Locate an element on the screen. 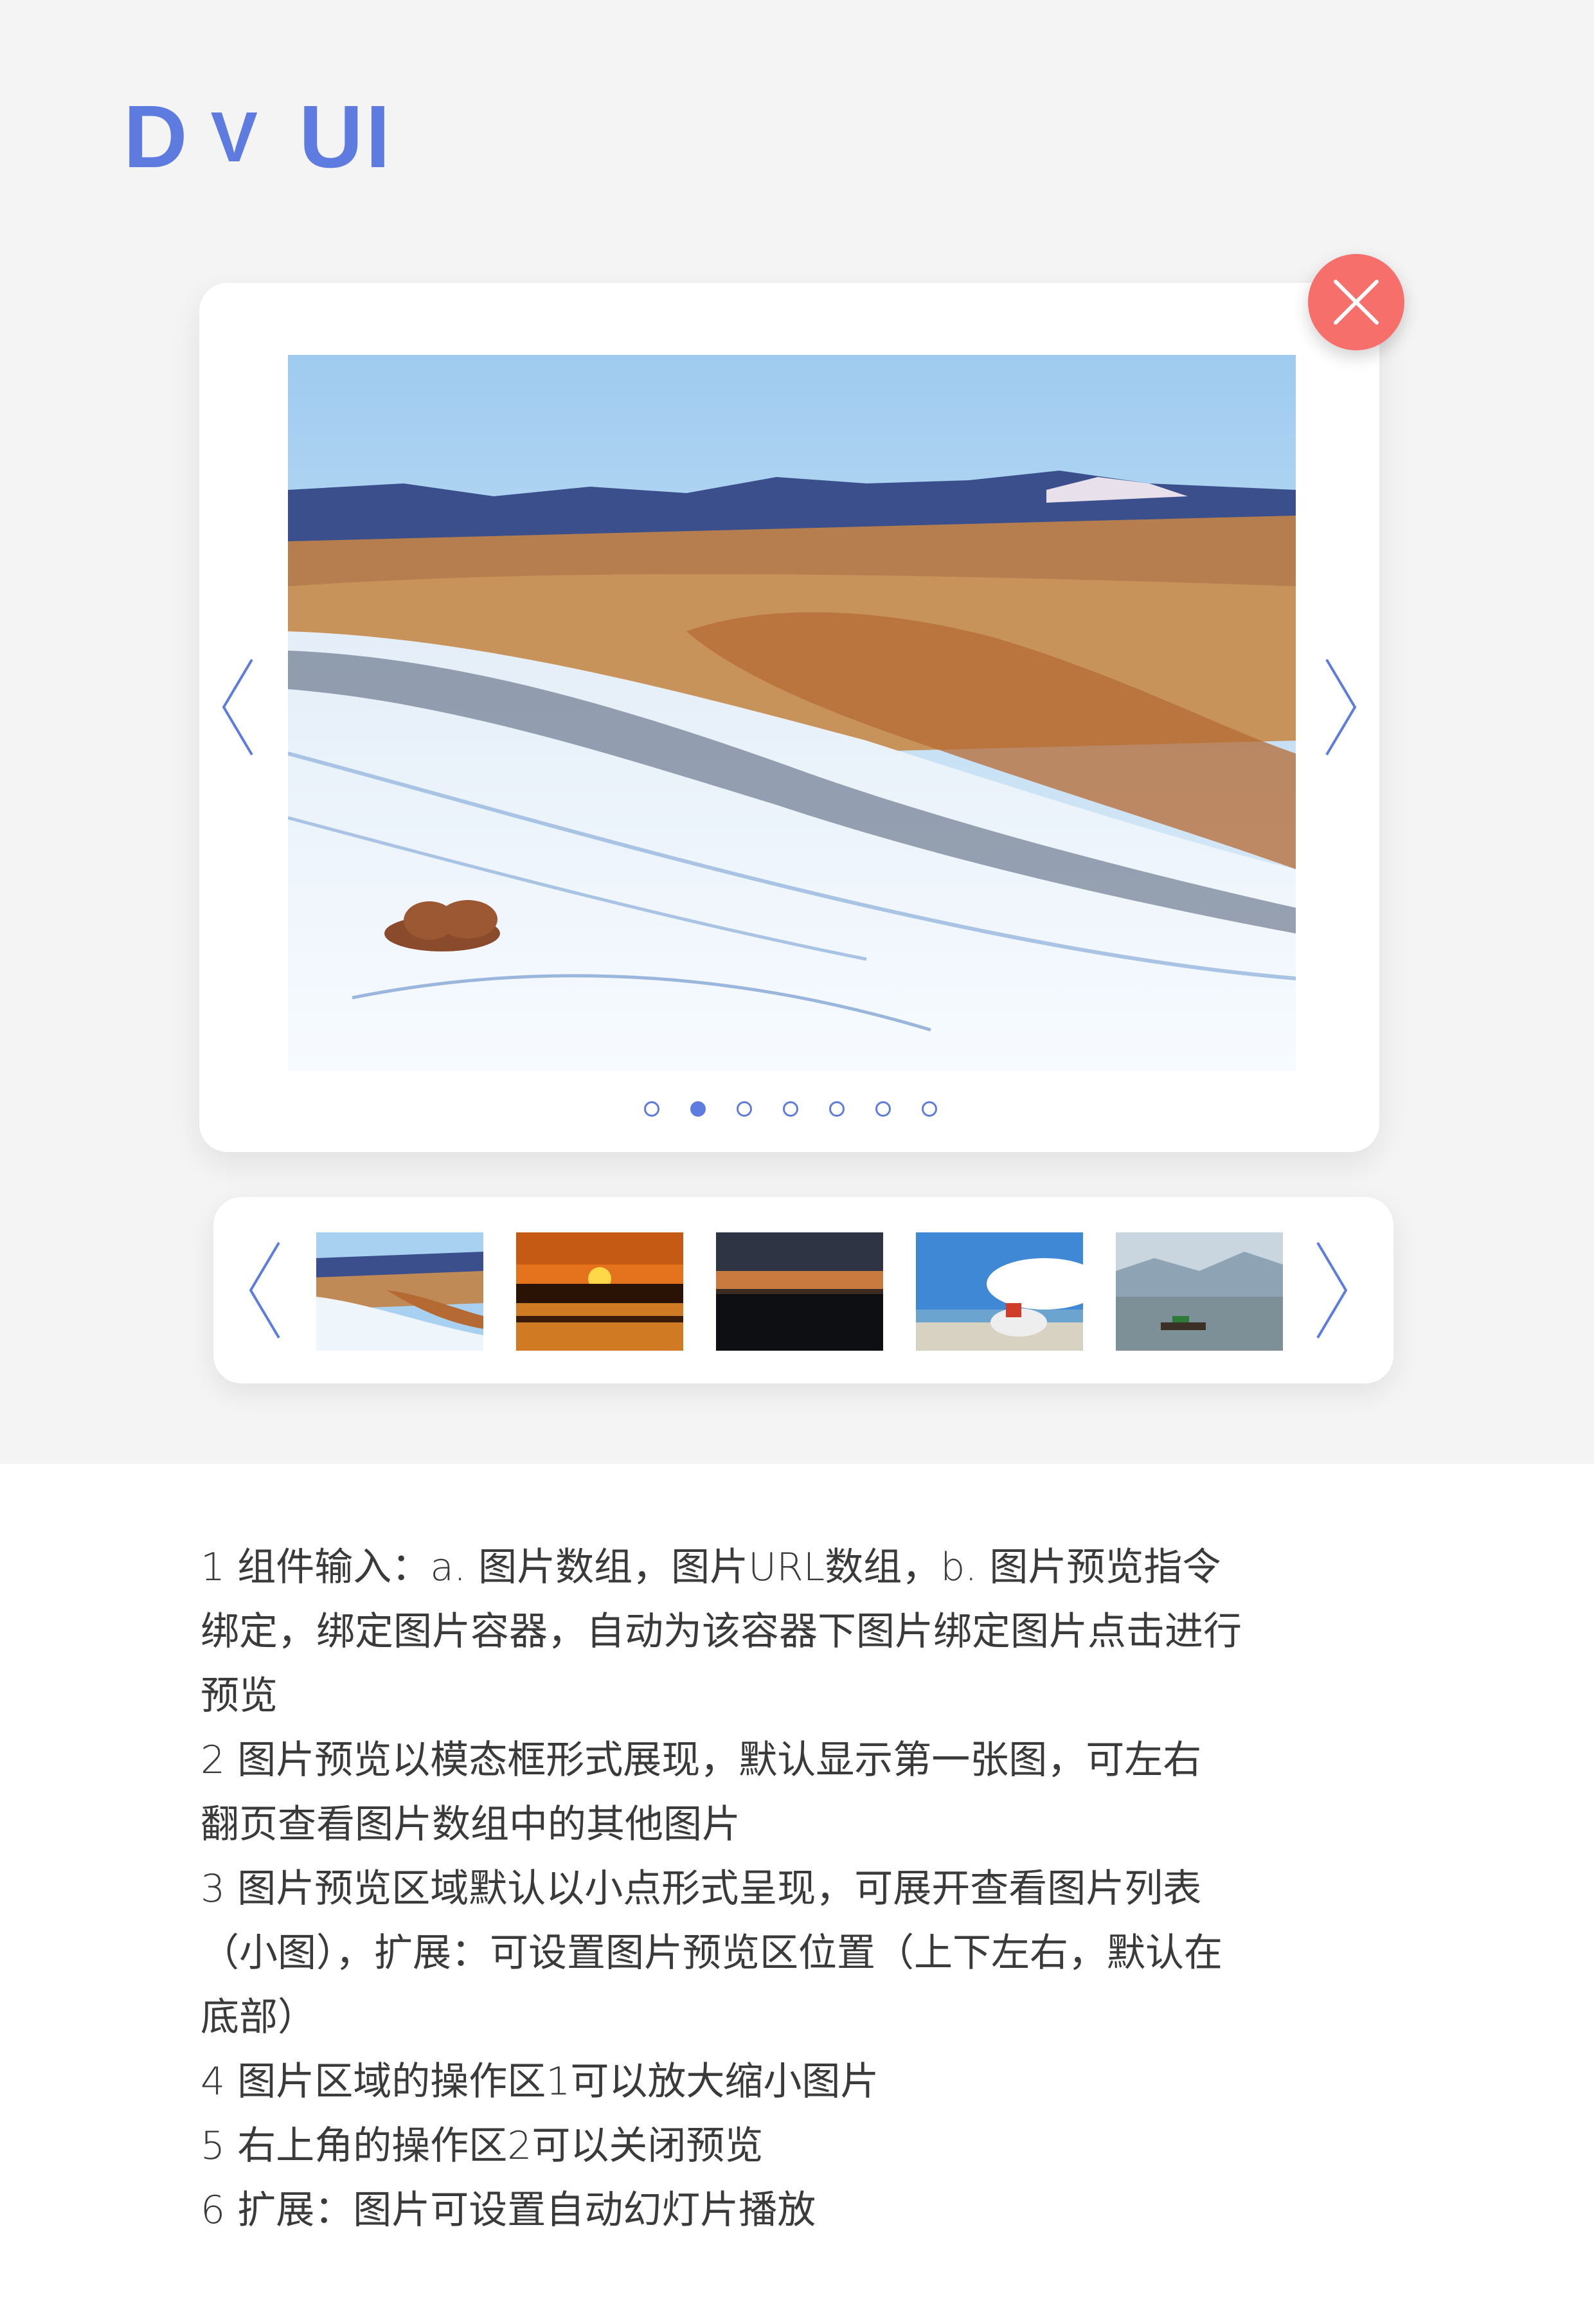 The image size is (1594, 2324). thumbnail-strip is located at coordinates (803, 1290).